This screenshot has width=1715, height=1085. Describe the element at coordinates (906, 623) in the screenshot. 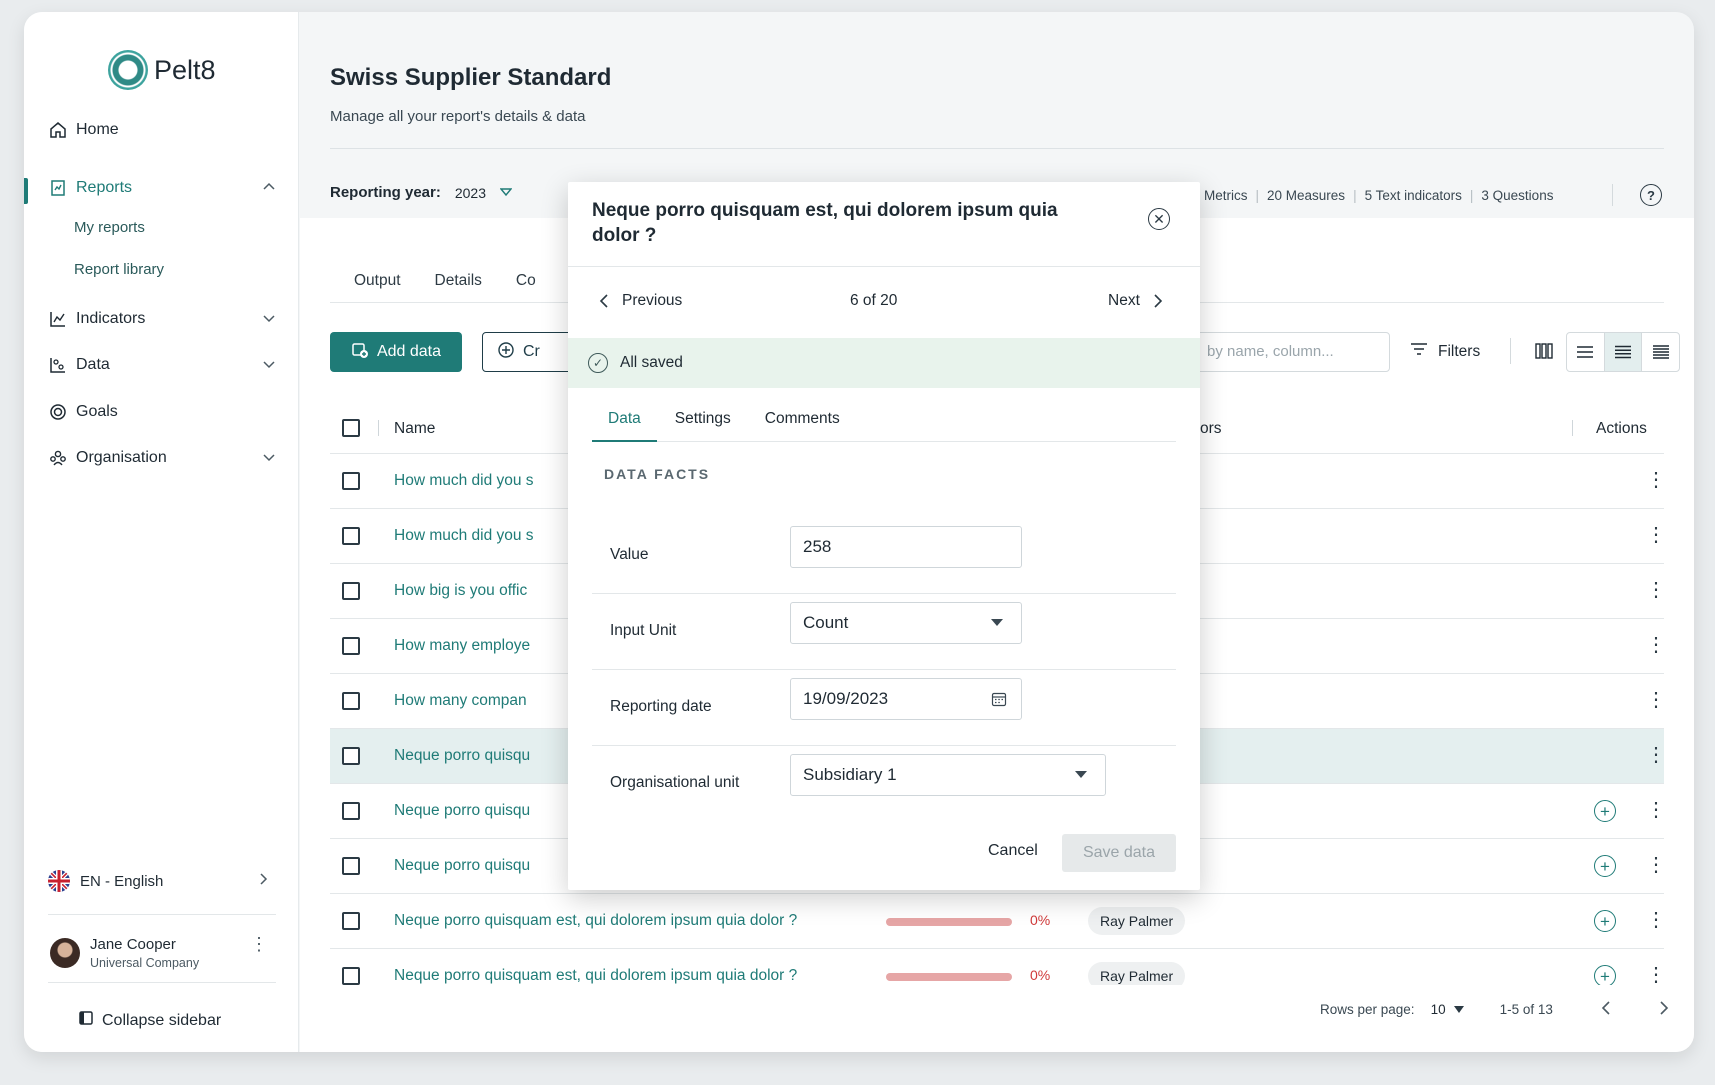

I see `input-unit-select: Count` at that location.